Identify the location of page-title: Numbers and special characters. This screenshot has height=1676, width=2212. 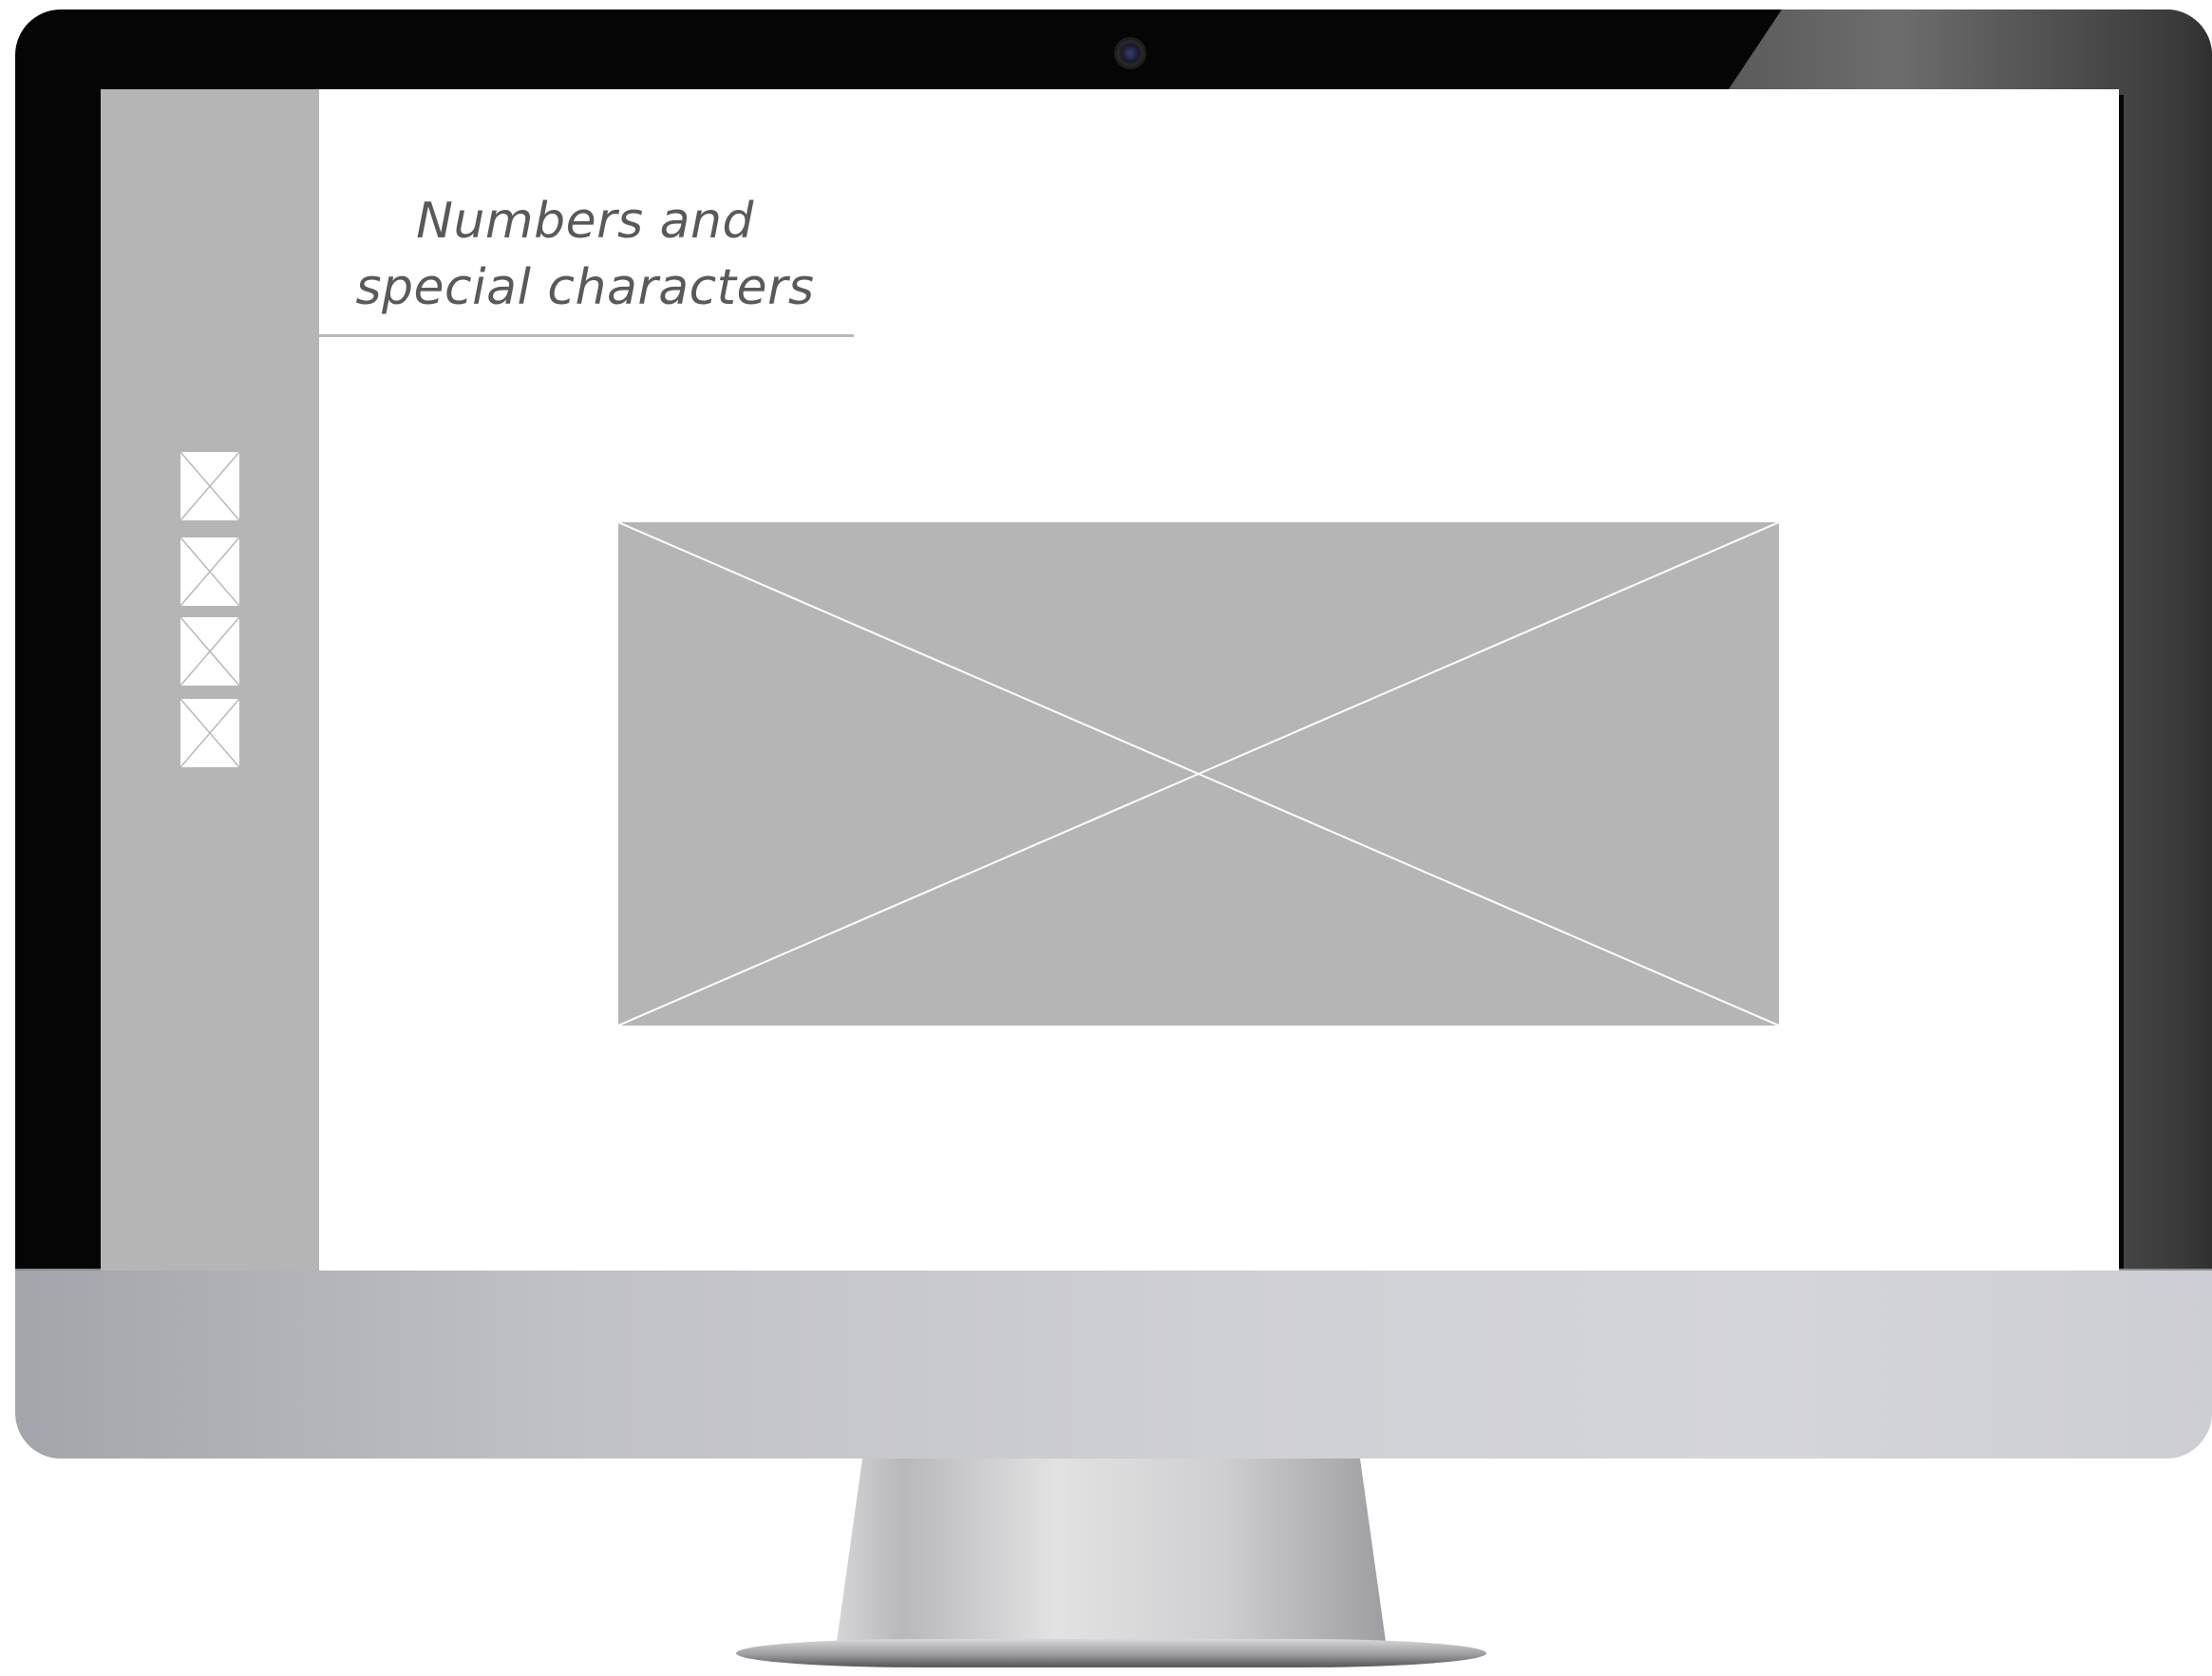
(585, 254).